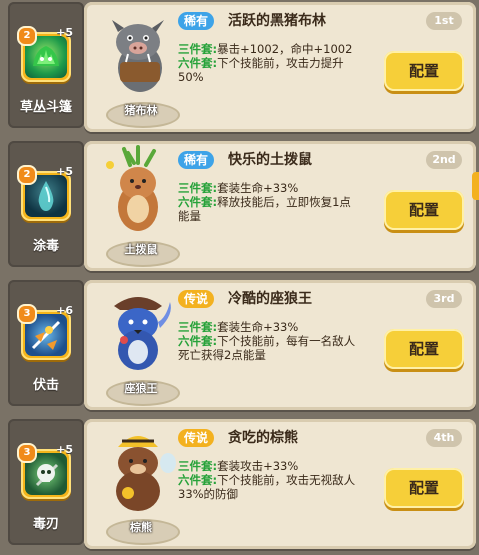  What do you see at coordinates (45, 246) in the screenshot?
I see `skill-name: 涂毒` at bounding box center [45, 246].